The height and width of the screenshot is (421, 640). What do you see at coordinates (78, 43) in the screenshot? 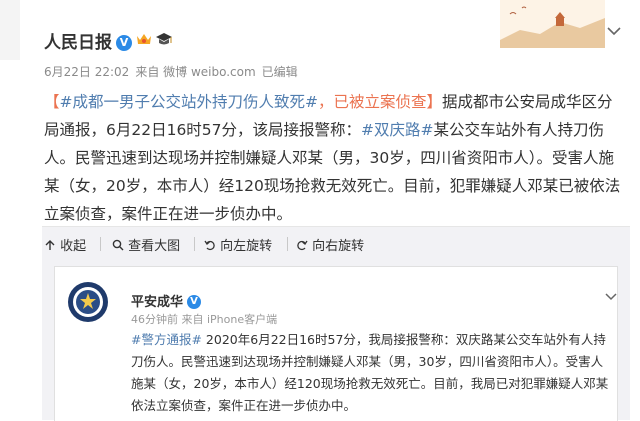
I see `account-name: 人民日报` at bounding box center [78, 43].